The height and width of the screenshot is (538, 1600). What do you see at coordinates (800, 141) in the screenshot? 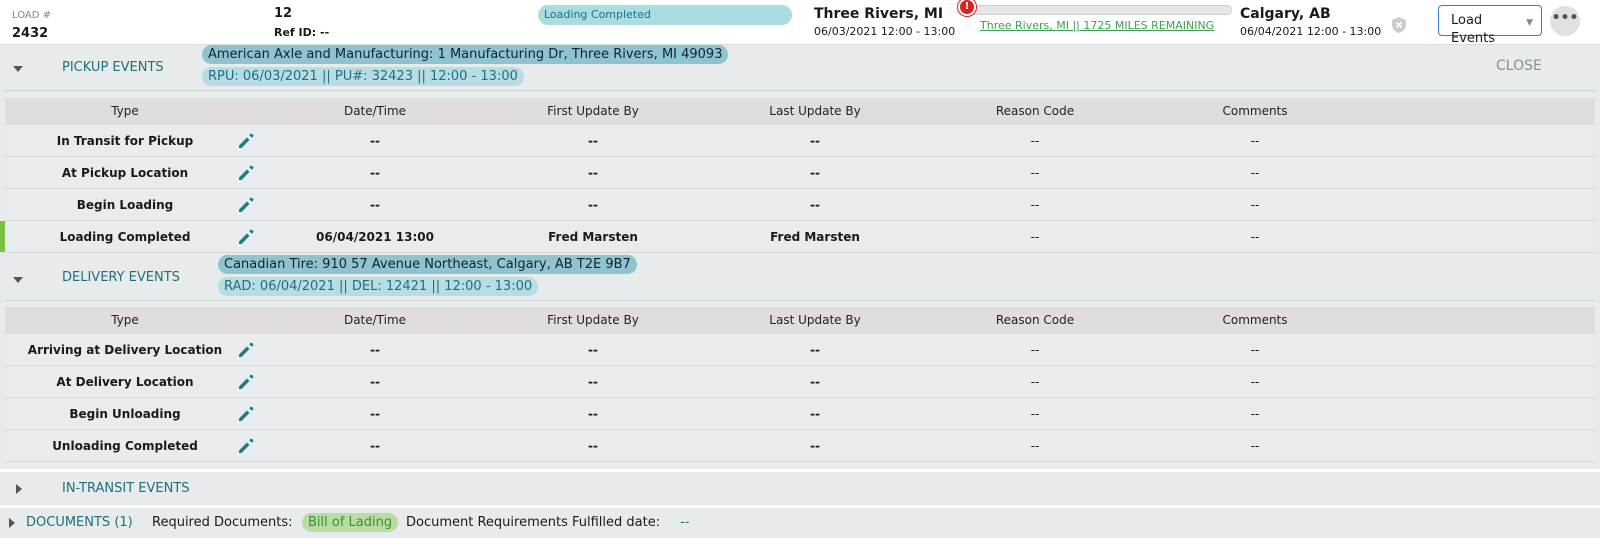
I see `table-row: In Transit for Pickup -- -- -- -- --` at bounding box center [800, 141].